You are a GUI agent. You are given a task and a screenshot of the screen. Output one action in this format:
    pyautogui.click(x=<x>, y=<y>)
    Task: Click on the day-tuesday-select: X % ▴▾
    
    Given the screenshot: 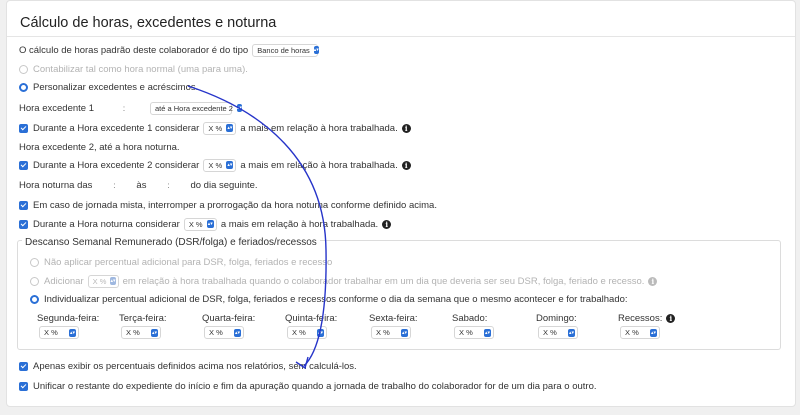 What is the action you would take?
    pyautogui.click(x=141, y=332)
    